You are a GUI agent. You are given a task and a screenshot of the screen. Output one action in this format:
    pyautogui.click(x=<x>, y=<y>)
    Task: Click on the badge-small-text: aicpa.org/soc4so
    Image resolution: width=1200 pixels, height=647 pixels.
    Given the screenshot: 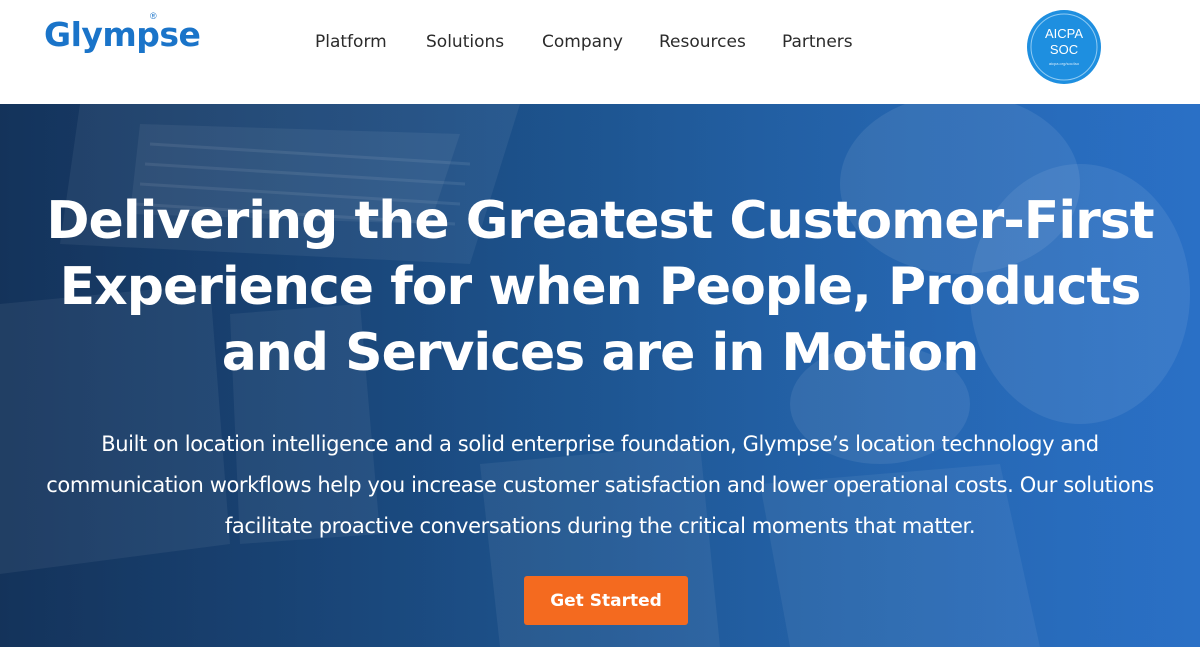 What is the action you would take?
    pyautogui.click(x=1064, y=63)
    